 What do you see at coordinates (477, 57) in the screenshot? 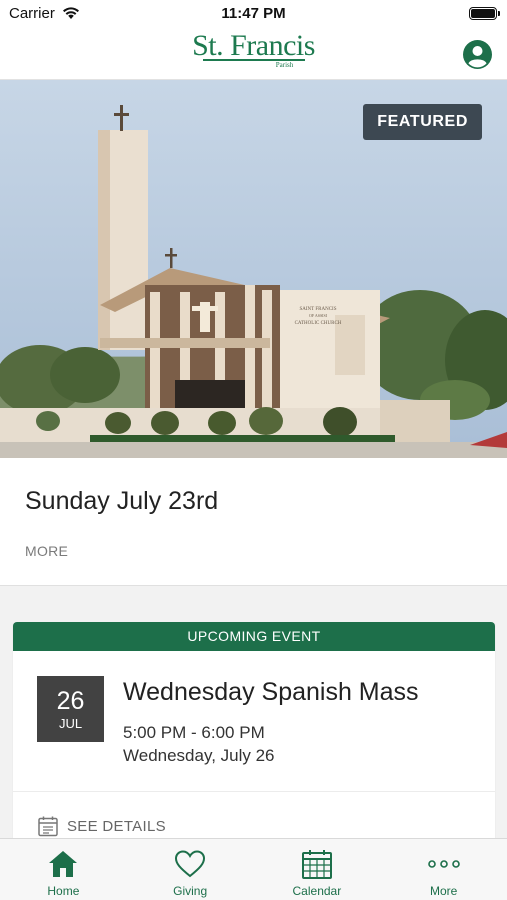
I see `user-icon` at bounding box center [477, 57].